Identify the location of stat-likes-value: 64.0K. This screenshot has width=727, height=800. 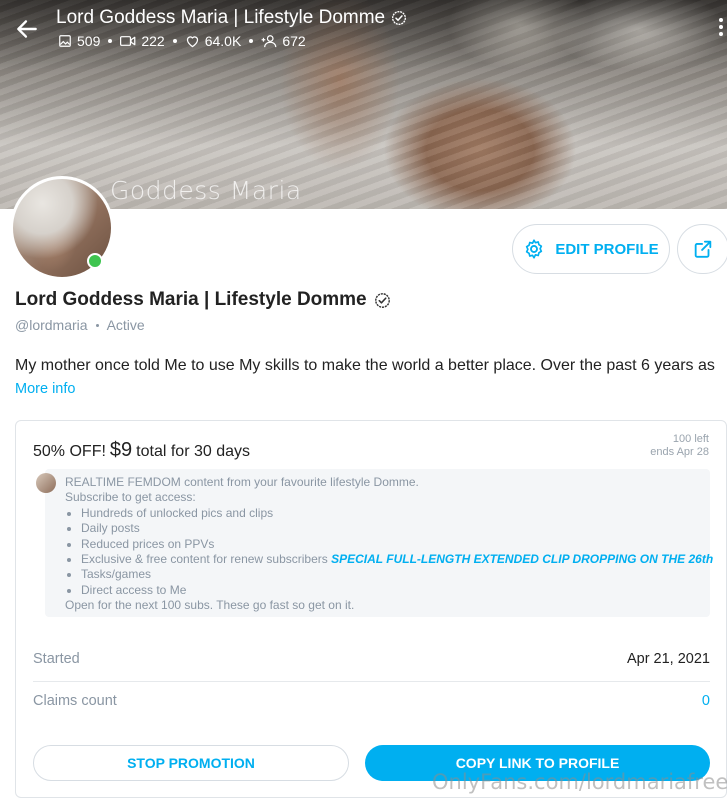
(223, 41).